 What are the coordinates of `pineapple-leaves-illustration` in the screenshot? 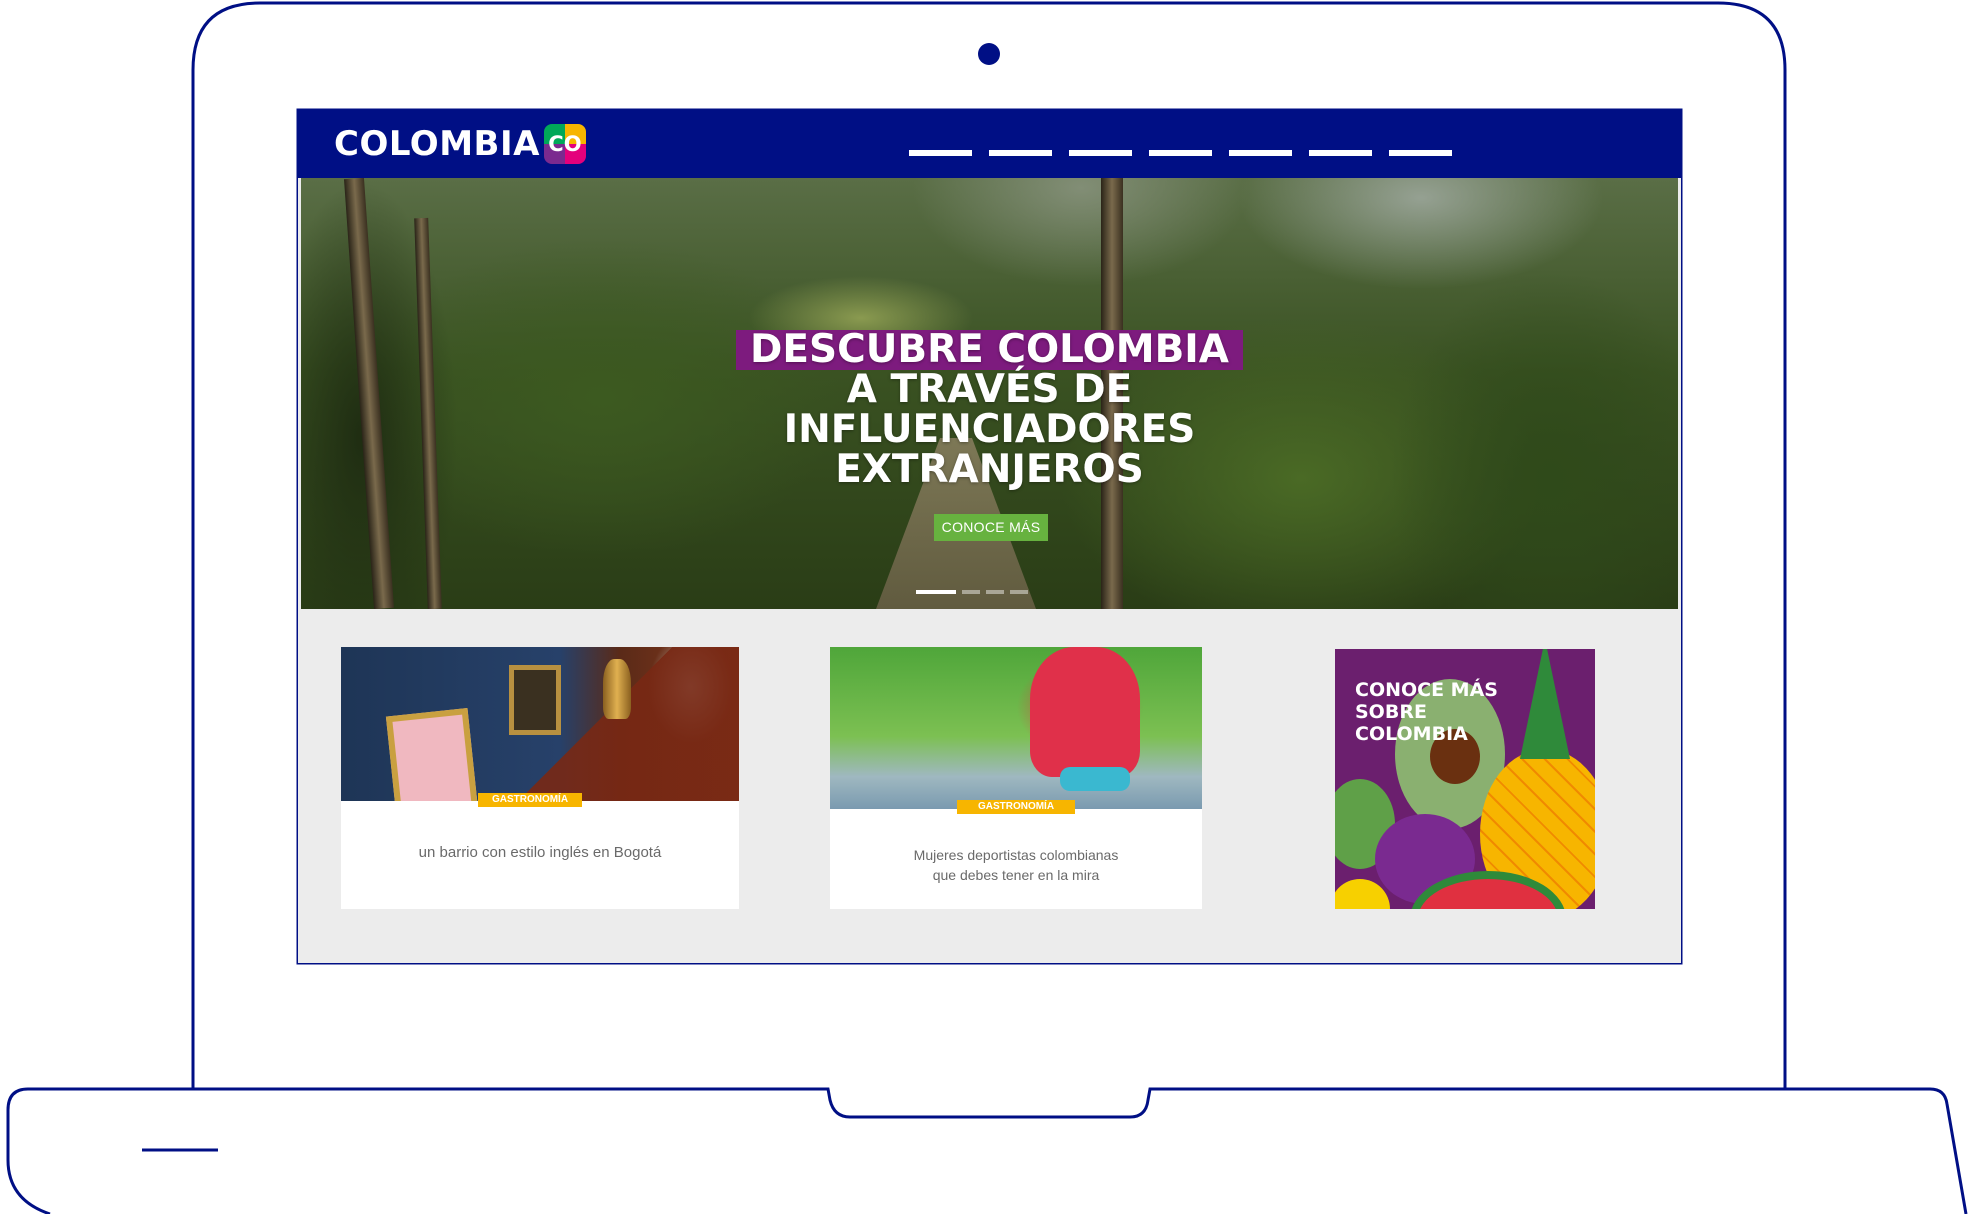 It's located at (1545, 704).